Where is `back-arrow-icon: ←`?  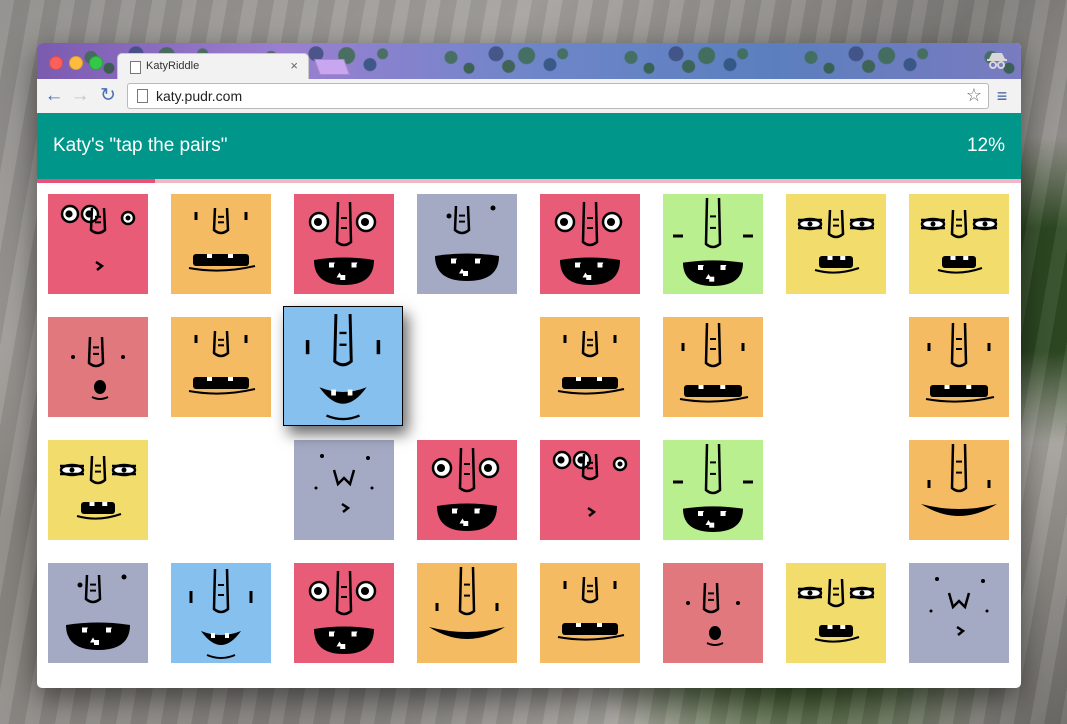
back-arrow-icon: ← is located at coordinates (54, 96).